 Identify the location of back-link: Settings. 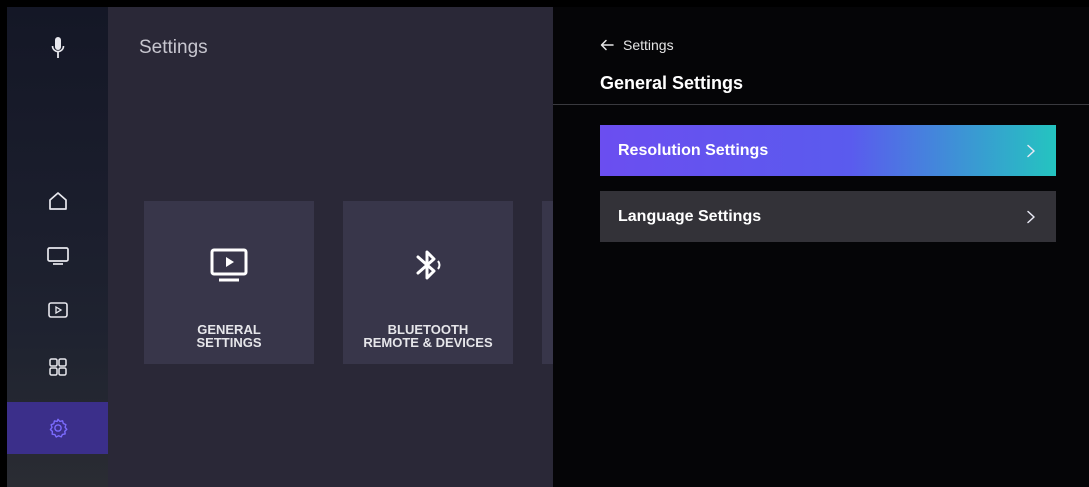
(637, 45).